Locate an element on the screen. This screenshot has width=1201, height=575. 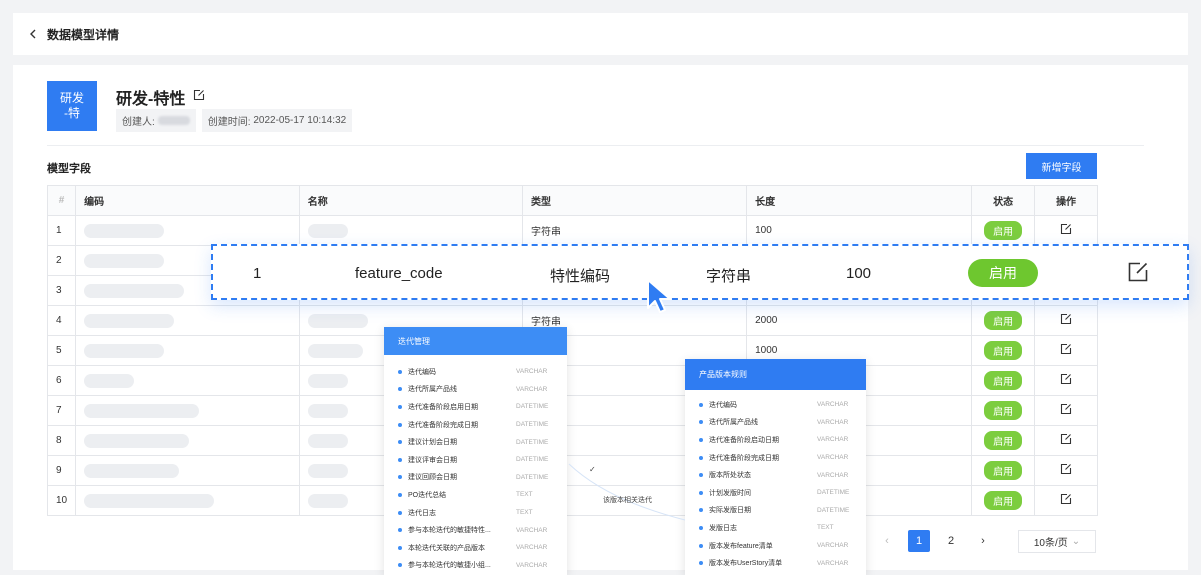
highlight-name: 特性编码 is located at coordinates (580, 276).